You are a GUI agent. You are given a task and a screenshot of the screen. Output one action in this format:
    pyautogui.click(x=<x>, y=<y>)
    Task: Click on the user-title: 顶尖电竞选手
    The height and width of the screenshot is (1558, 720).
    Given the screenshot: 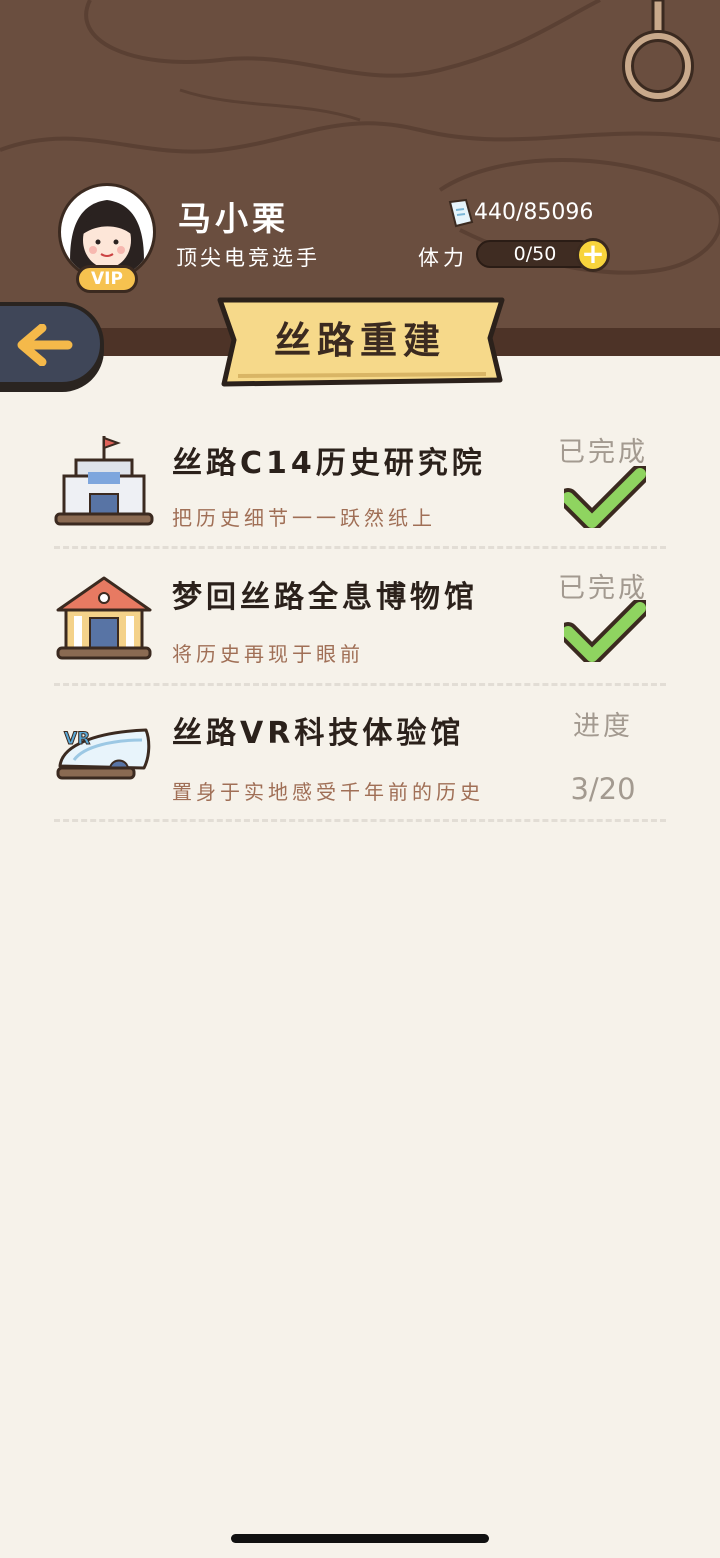 What is the action you would take?
    pyautogui.click(x=248, y=258)
    